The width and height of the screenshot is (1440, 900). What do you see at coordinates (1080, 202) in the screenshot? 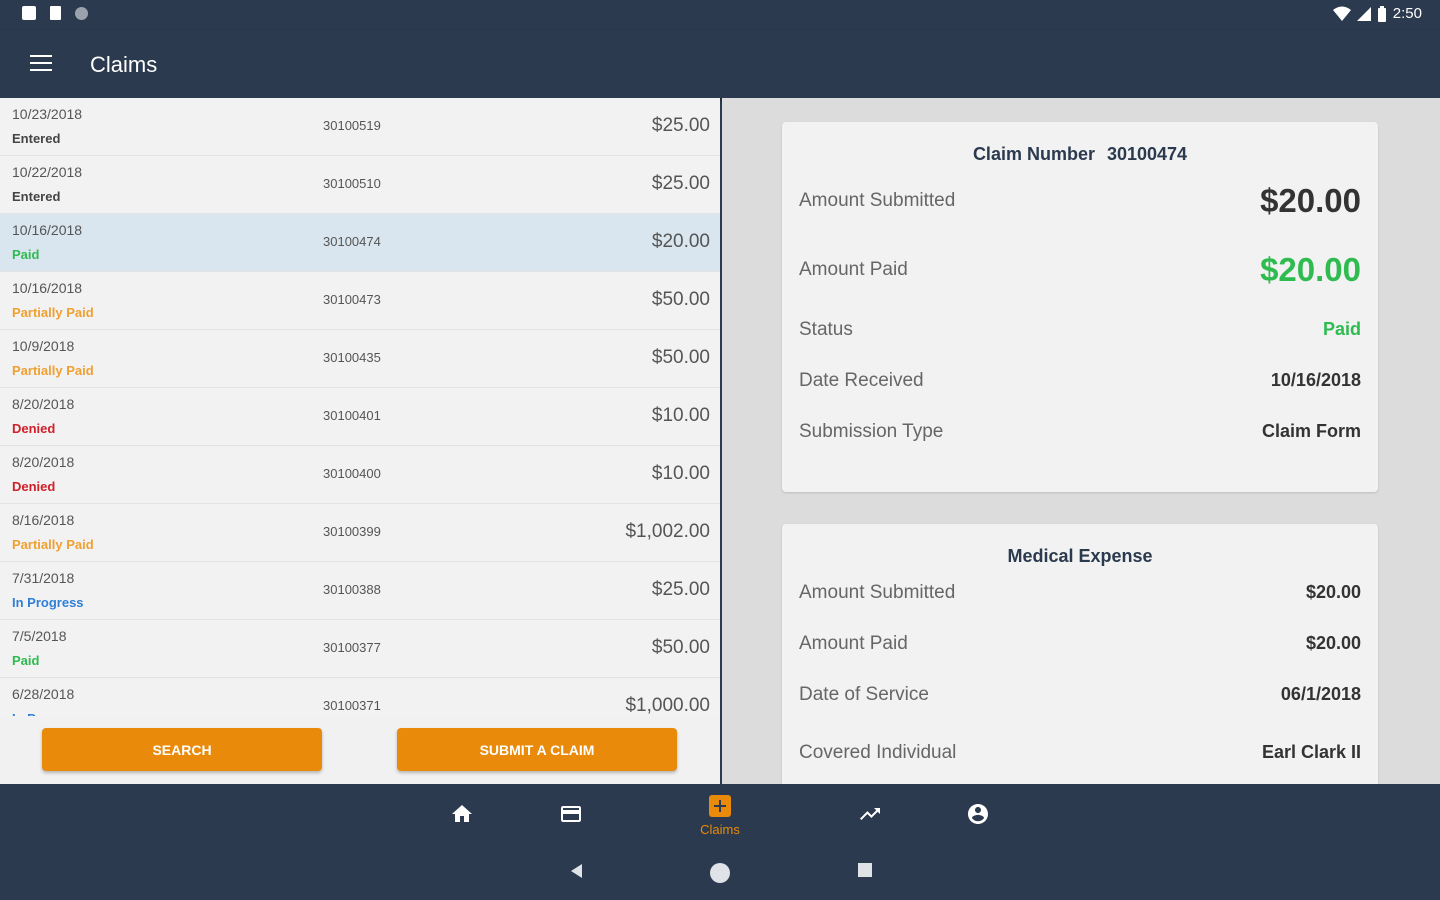
I see `amount-submitted-row: Amount Submitted $20.00` at bounding box center [1080, 202].